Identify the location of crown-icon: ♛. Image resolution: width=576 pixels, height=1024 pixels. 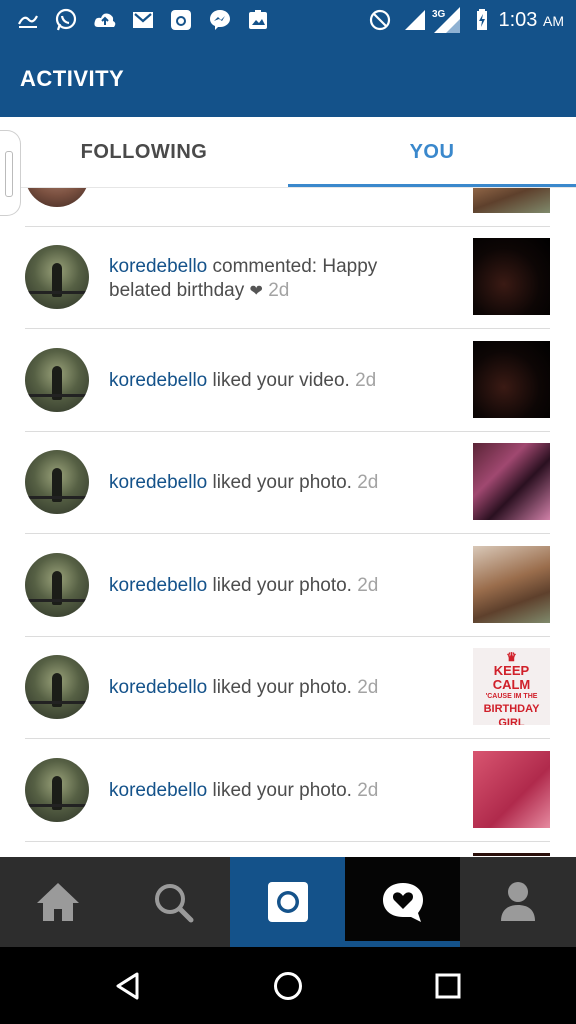
(511, 657).